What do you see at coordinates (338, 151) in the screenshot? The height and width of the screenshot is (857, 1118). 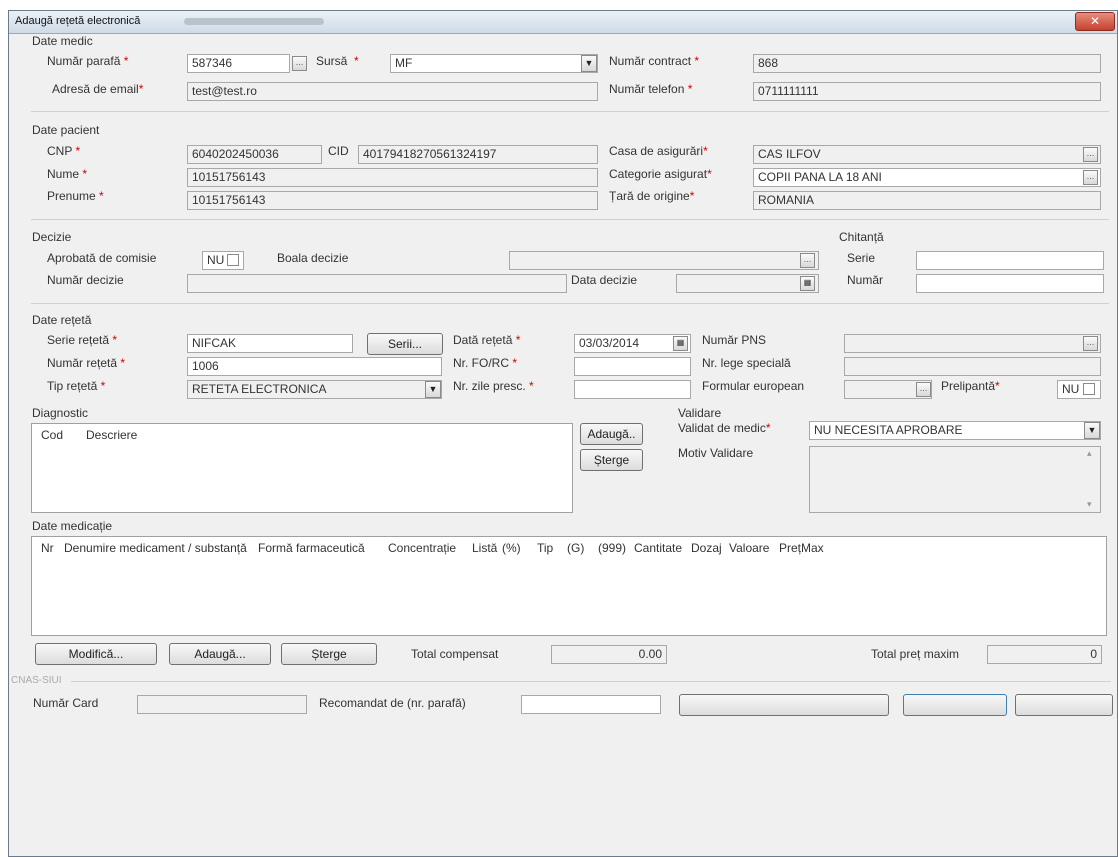 I see `cid-label: CID` at bounding box center [338, 151].